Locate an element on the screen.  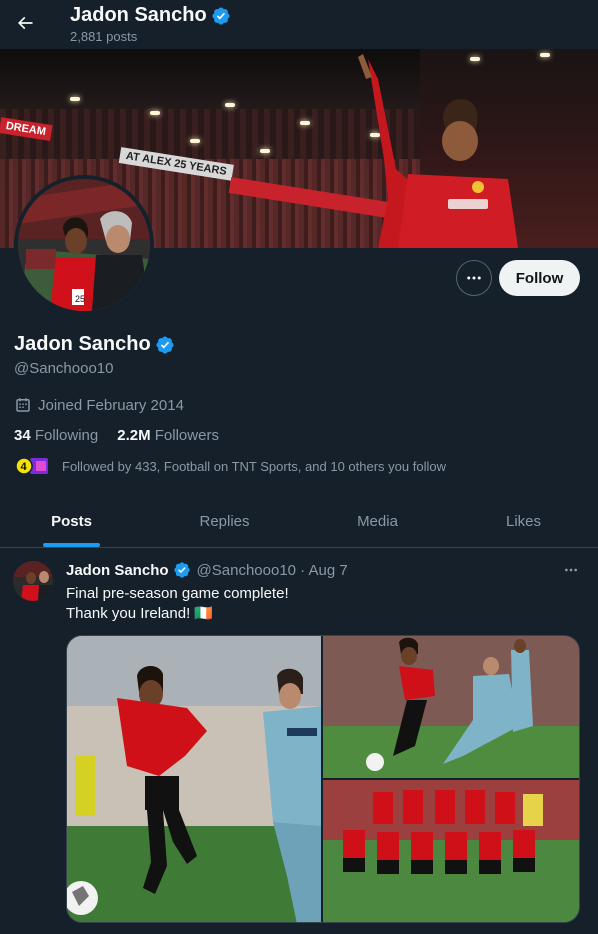
more-options-button is located at coordinates (474, 278).